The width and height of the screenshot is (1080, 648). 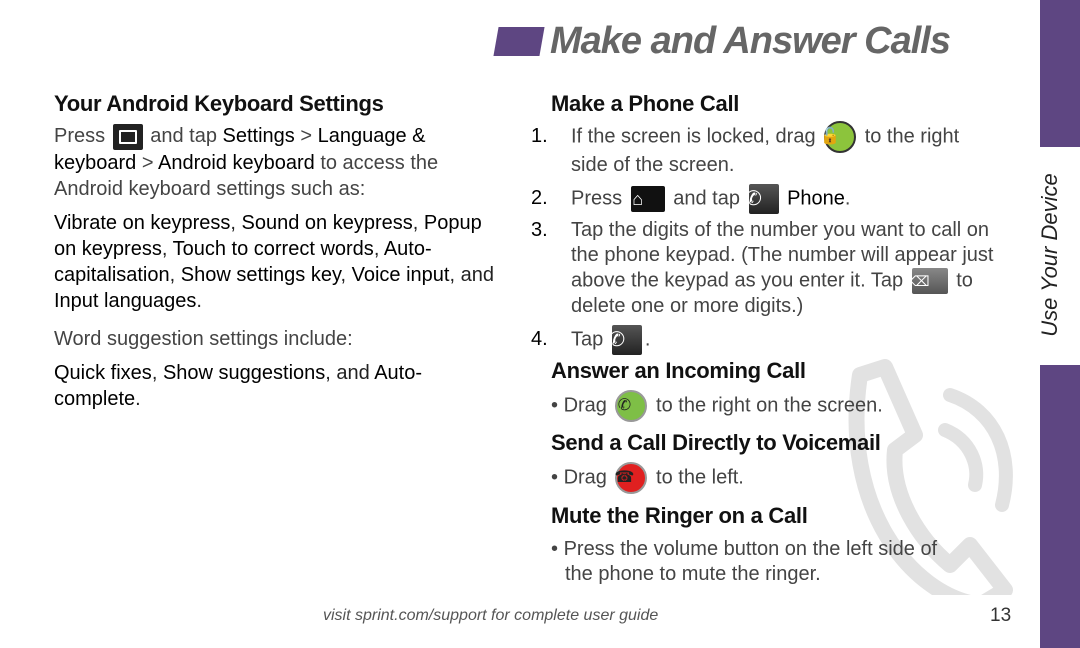 What do you see at coordinates (258, 136) in the screenshot?
I see `settings-label: Settings` at bounding box center [258, 136].